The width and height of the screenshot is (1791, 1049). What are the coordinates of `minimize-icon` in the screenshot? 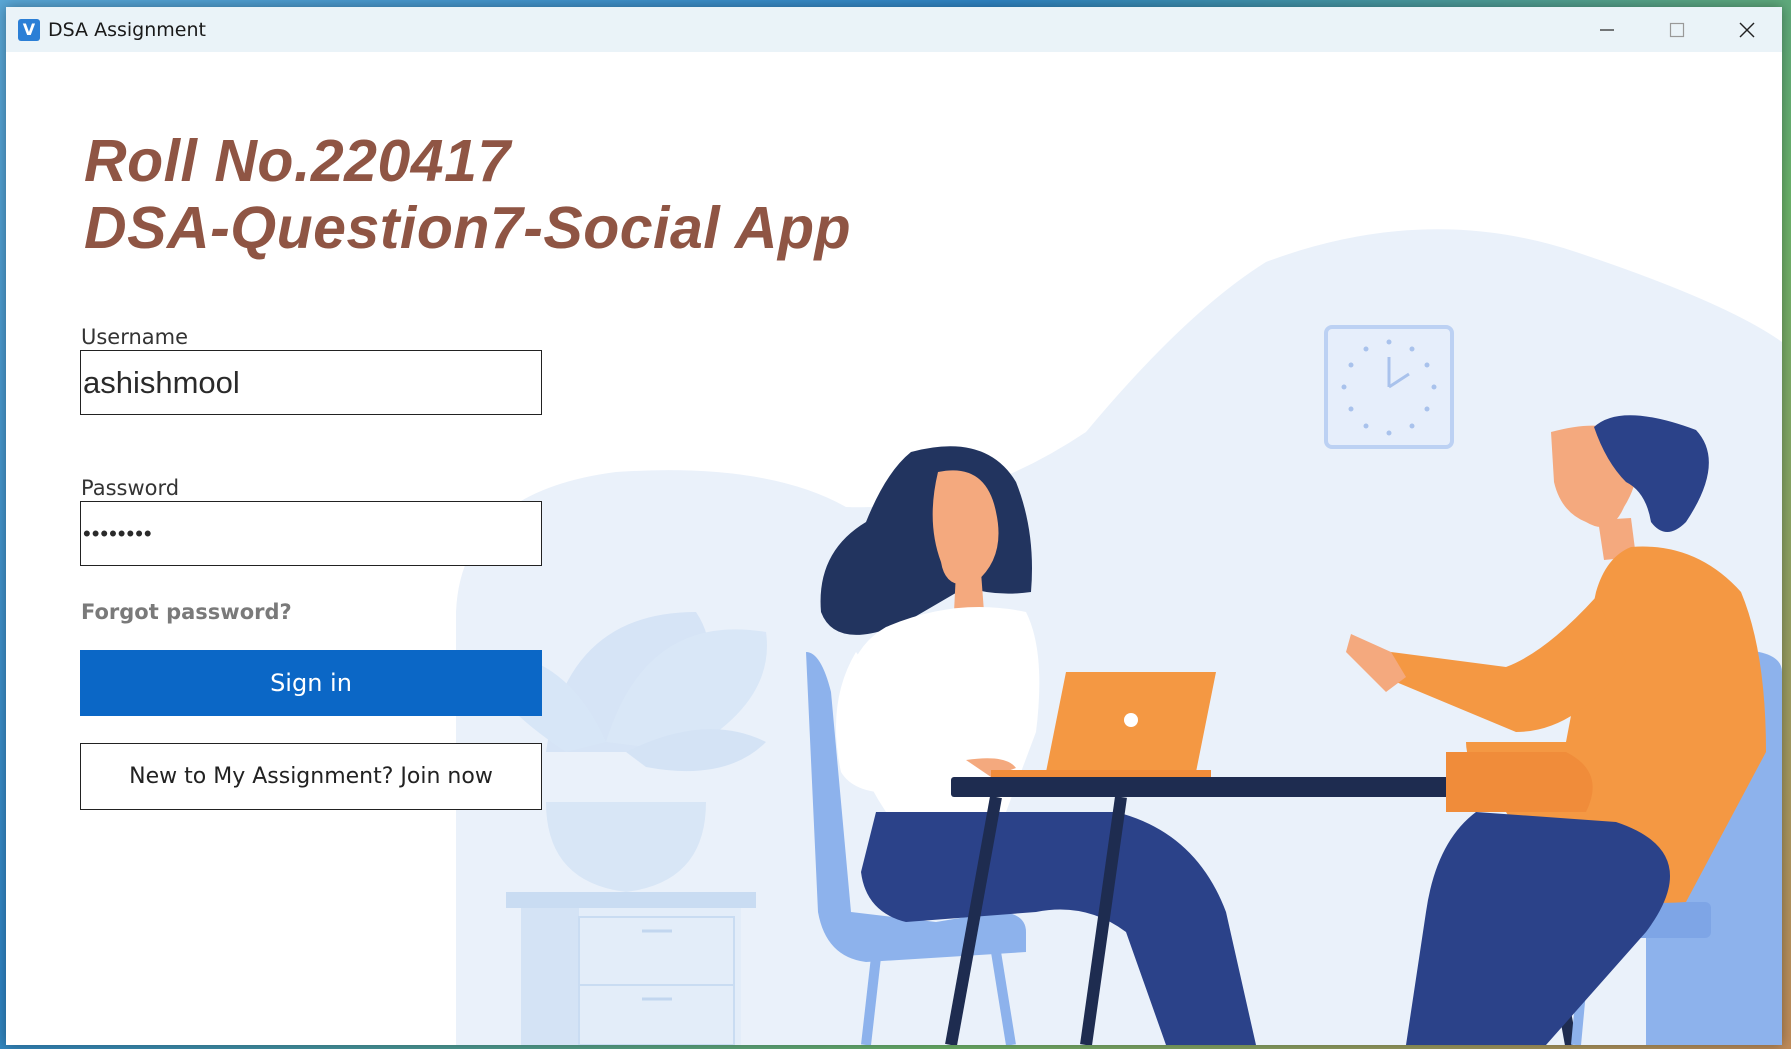 It's located at (1607, 29).